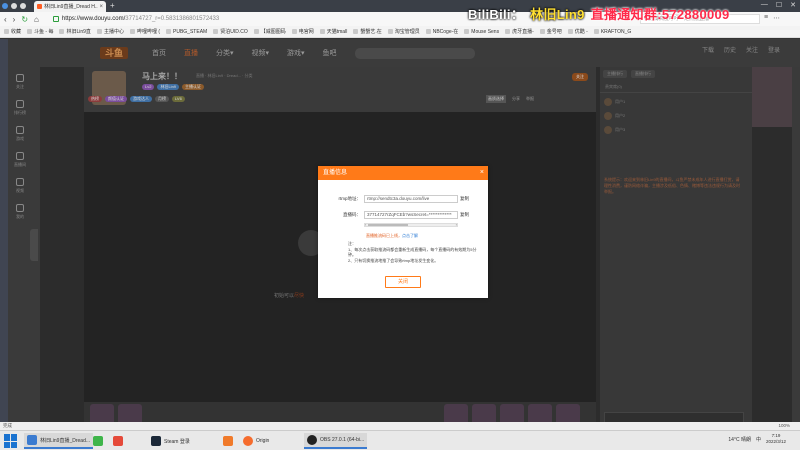 Image resolution: width=800 pixels, height=450 pixels. Describe the element at coordinates (296, 53) in the screenshot. I see `nav-game: 游戏▾` at that location.